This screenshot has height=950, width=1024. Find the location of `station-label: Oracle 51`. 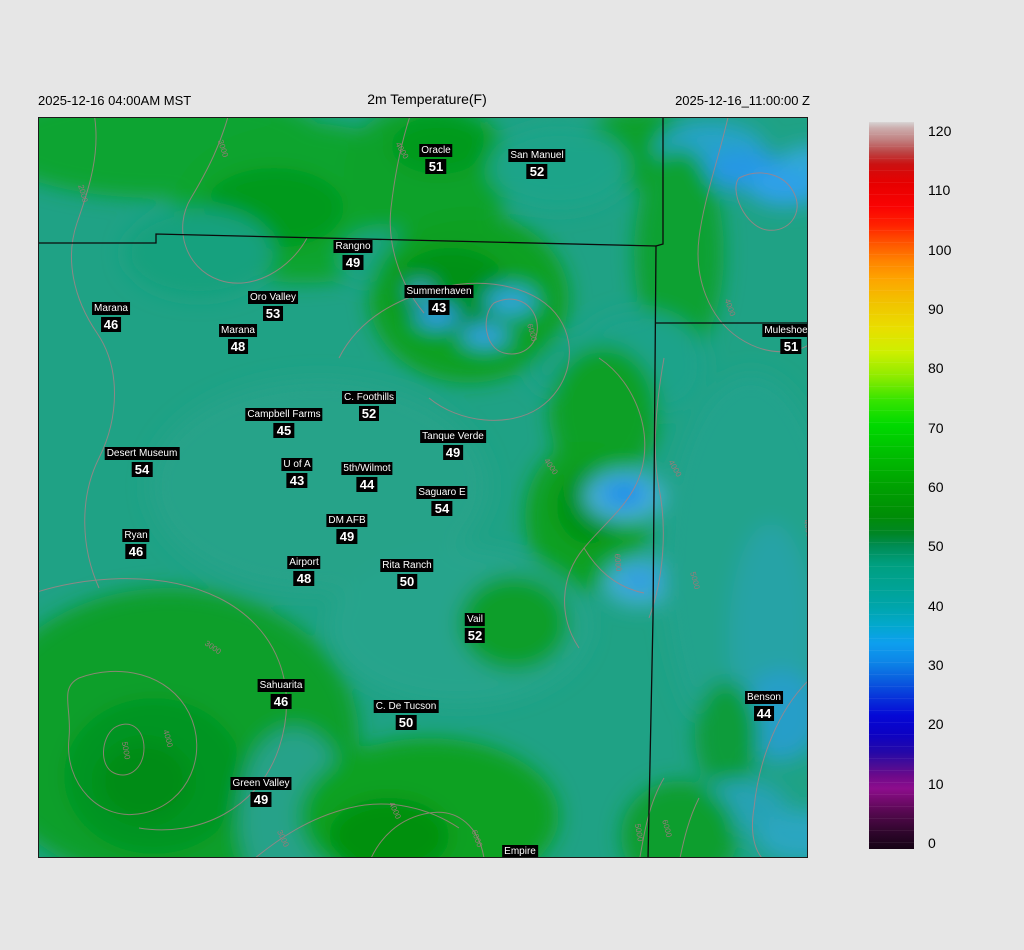

station-label: Oracle 51 is located at coordinates (436, 159).